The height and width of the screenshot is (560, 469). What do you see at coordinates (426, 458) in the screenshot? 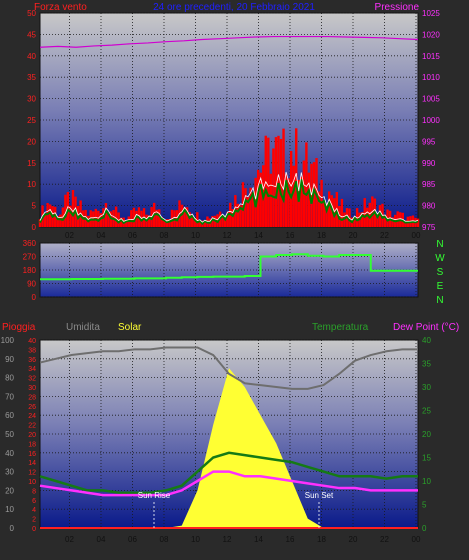
I see `temperature-tick-label: 15` at bounding box center [426, 458].